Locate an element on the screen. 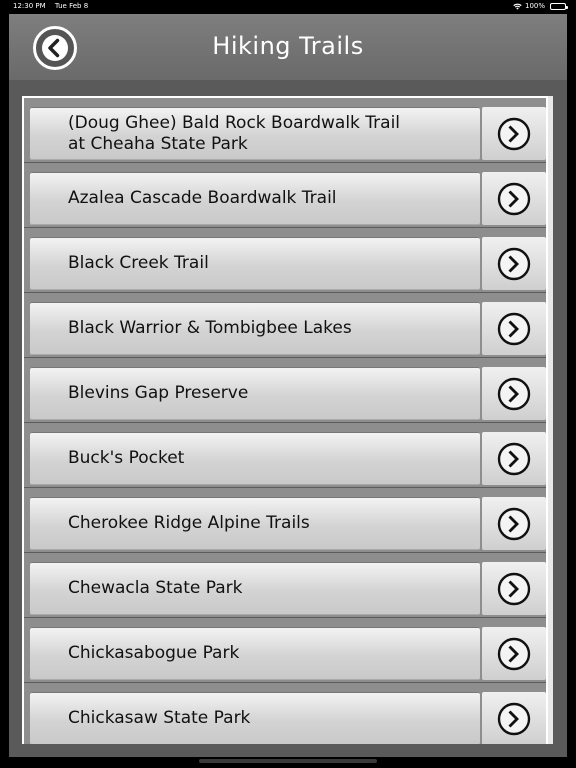  battery-percent: 100% is located at coordinates (534, 6).